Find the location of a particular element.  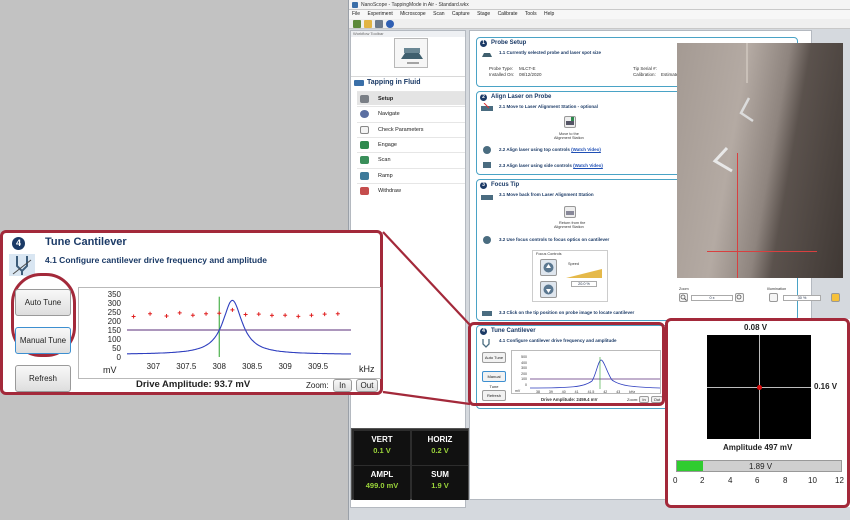

menu-capture: Capture is located at coordinates (461, 14).